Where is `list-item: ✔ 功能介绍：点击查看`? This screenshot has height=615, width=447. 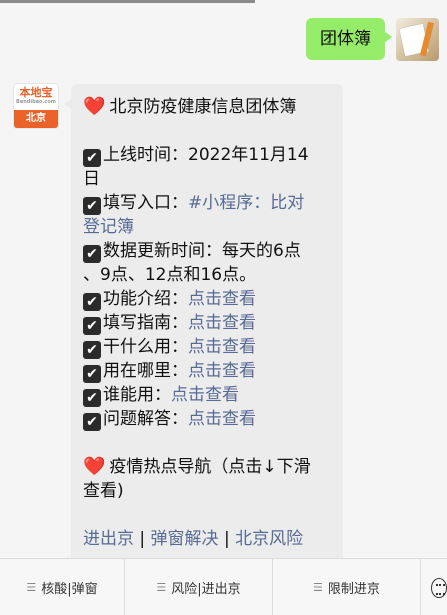 list-item: ✔ 功能介绍：点击查看 is located at coordinates (207, 299).